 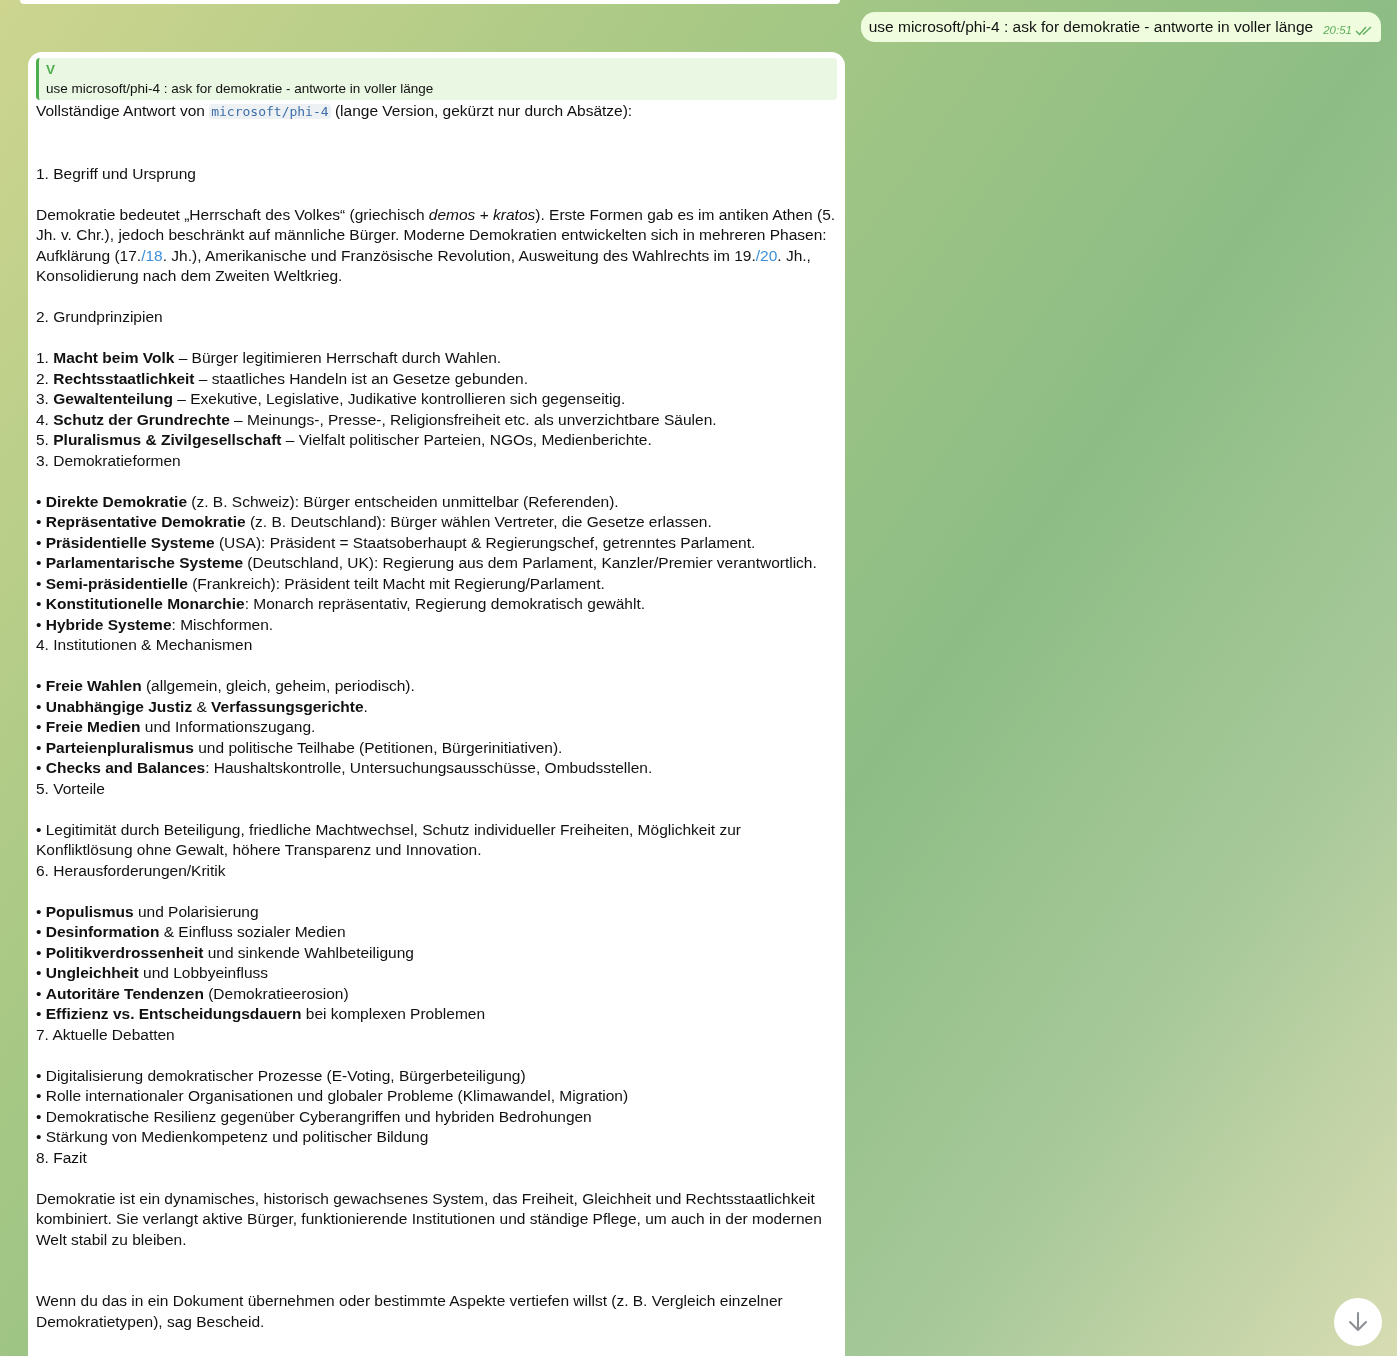 What do you see at coordinates (374, 522) in the screenshot?
I see `message-text: • Repräsentative Demokratie (z. B. Deutschland): Bürger wählen Vertreter, die Gesetze erlassen.` at bounding box center [374, 522].